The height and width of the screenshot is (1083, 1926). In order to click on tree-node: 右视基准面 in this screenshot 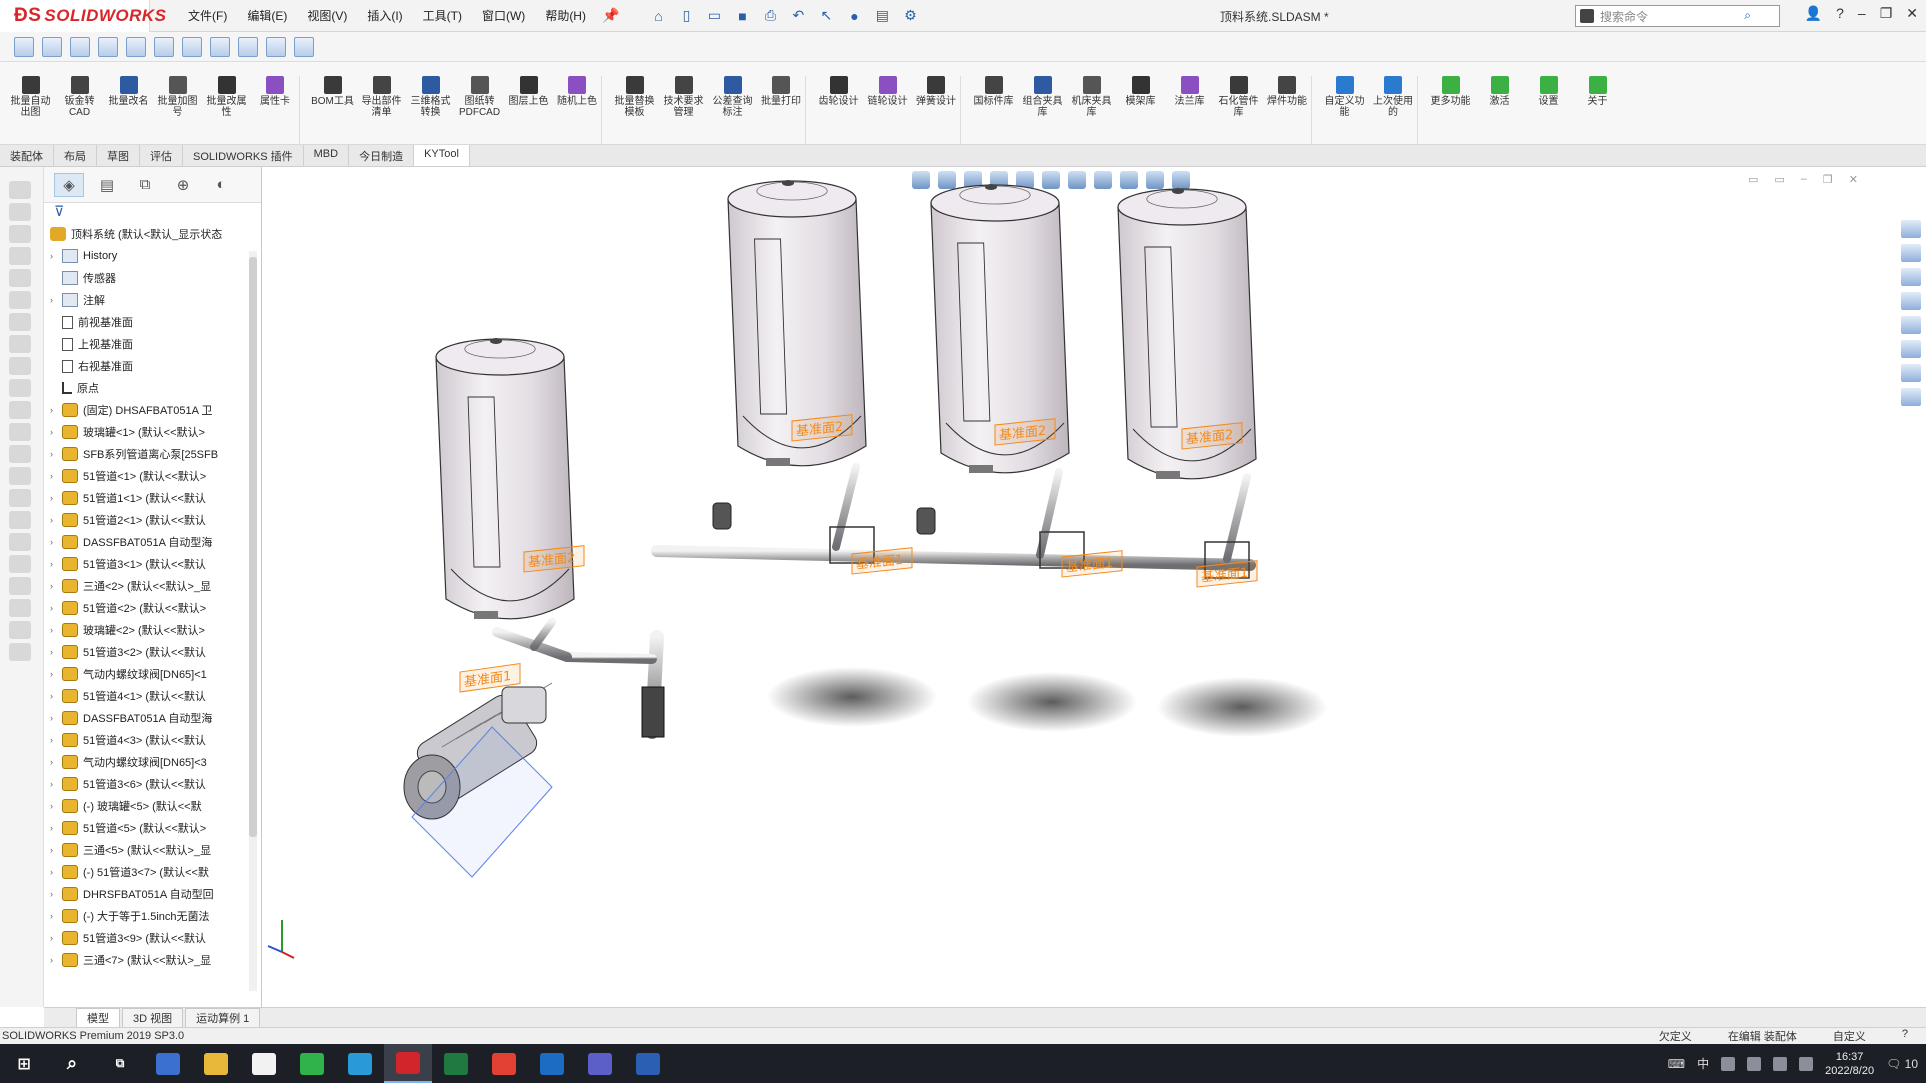, I will do `click(155, 366)`.